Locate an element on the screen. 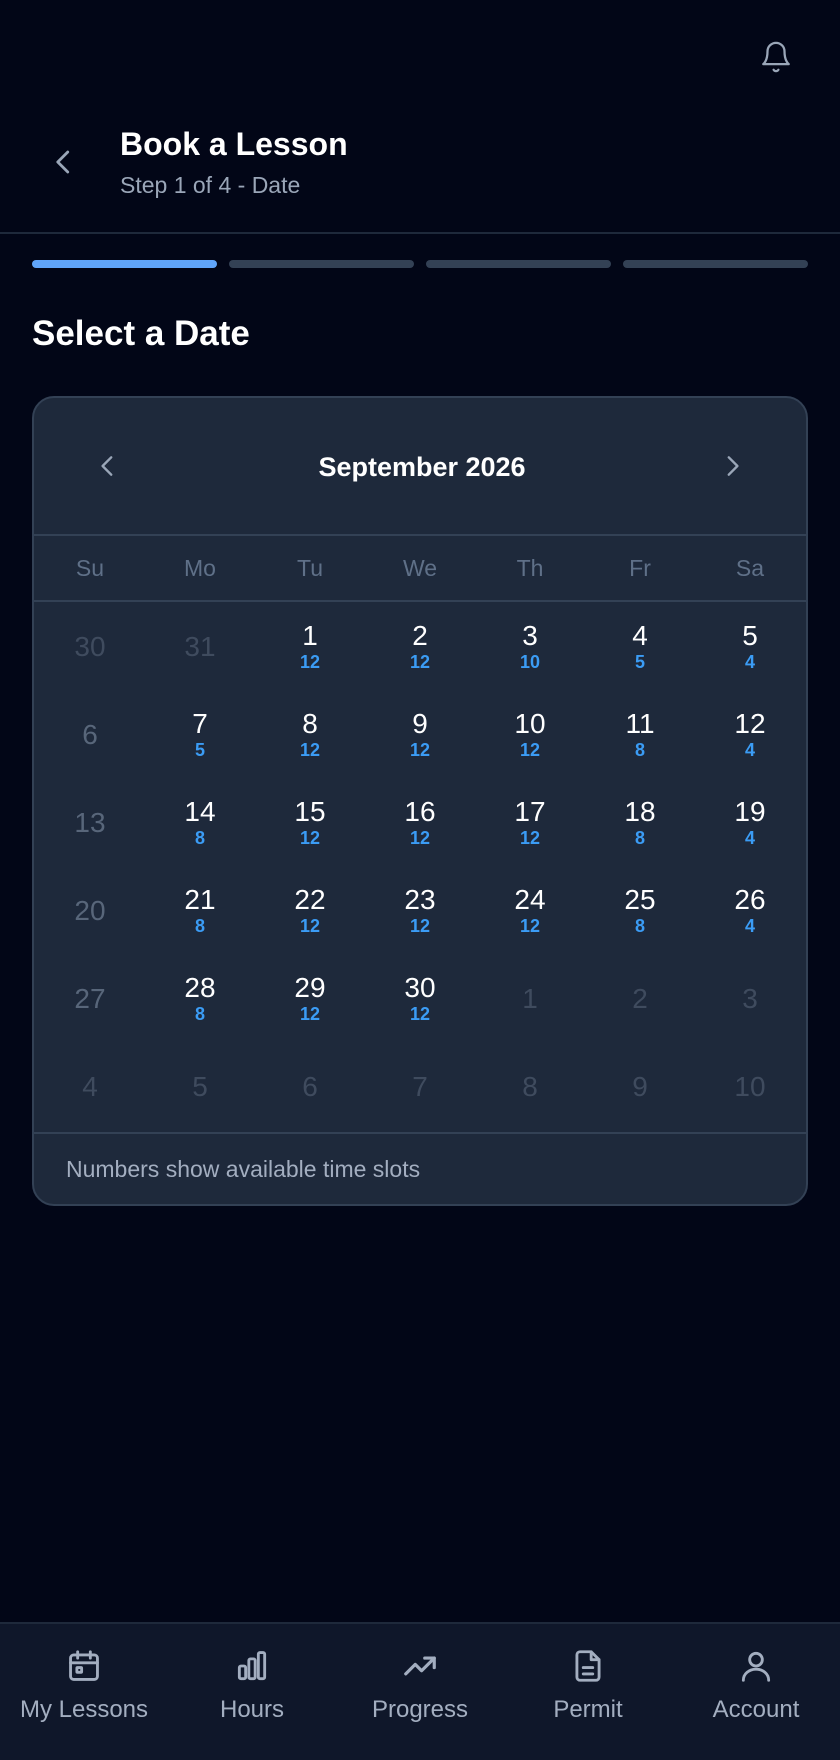 The image size is (840, 1760). day-cell: 8 12 is located at coordinates (310, 734).